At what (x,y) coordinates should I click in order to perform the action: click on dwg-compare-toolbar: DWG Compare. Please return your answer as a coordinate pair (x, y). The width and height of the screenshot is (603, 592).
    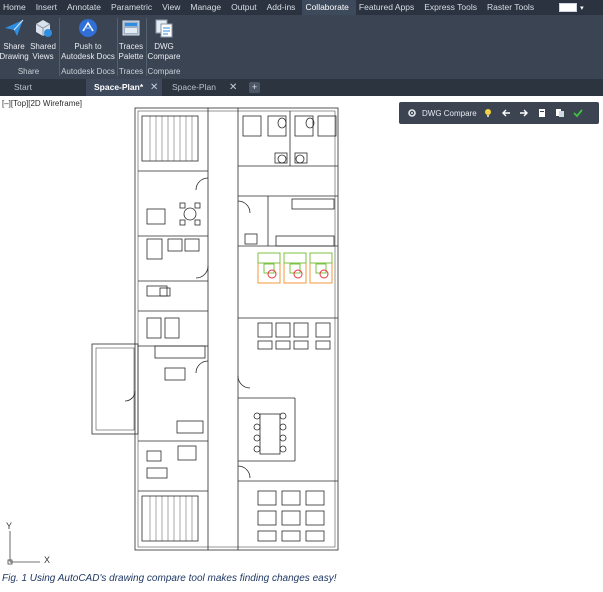
    Looking at the image, I should click on (499, 113).